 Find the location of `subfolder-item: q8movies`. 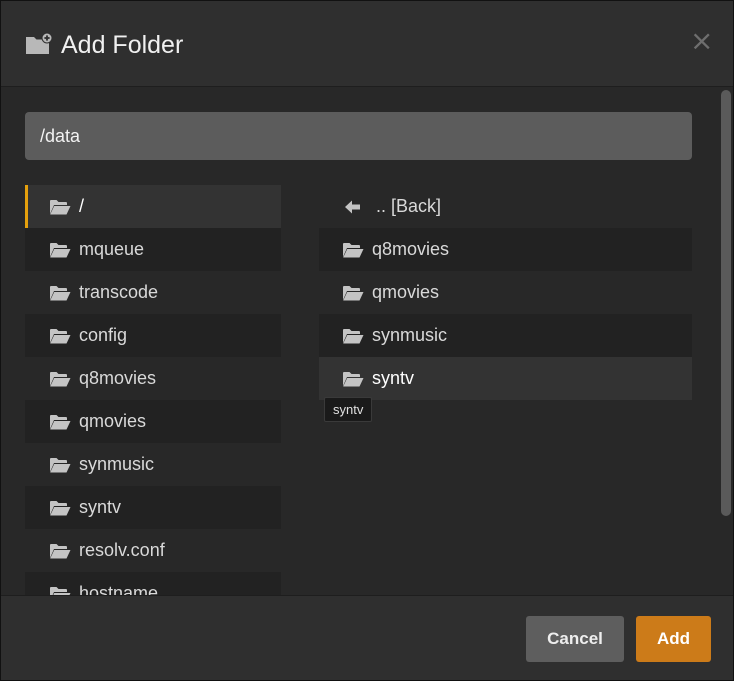

subfolder-item: q8movies is located at coordinates (505, 249).